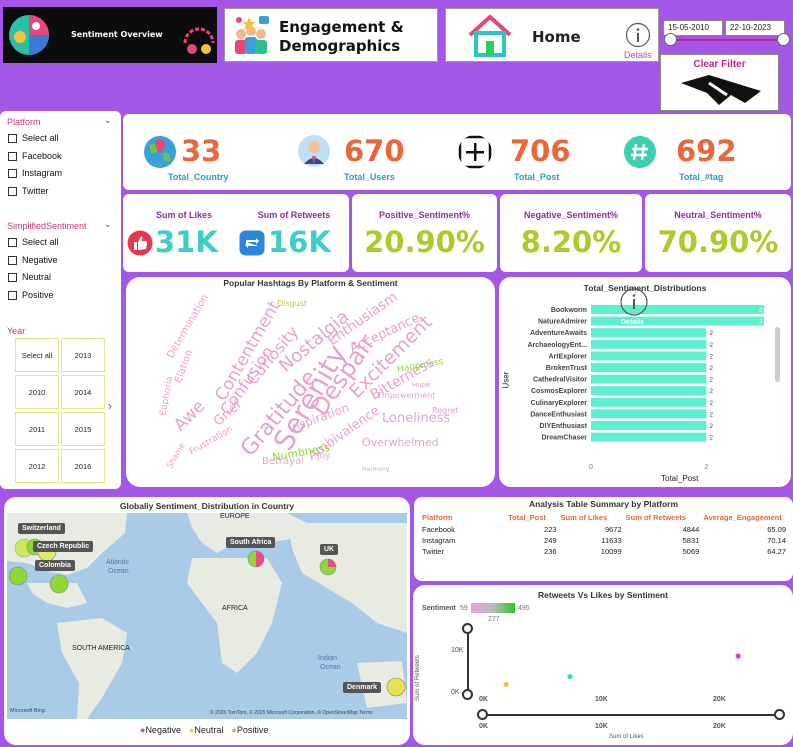 The width and height of the screenshot is (793, 747). What do you see at coordinates (524, 608) in the screenshot?
I see `gradient-max: 495` at bounding box center [524, 608].